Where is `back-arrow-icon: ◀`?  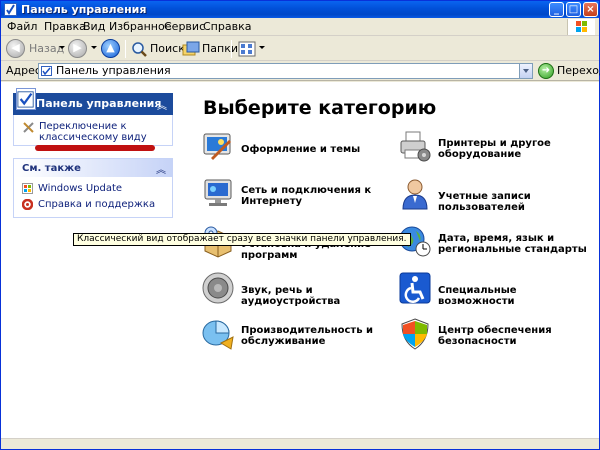
back-arrow-icon: ◀ is located at coordinates (15, 48).